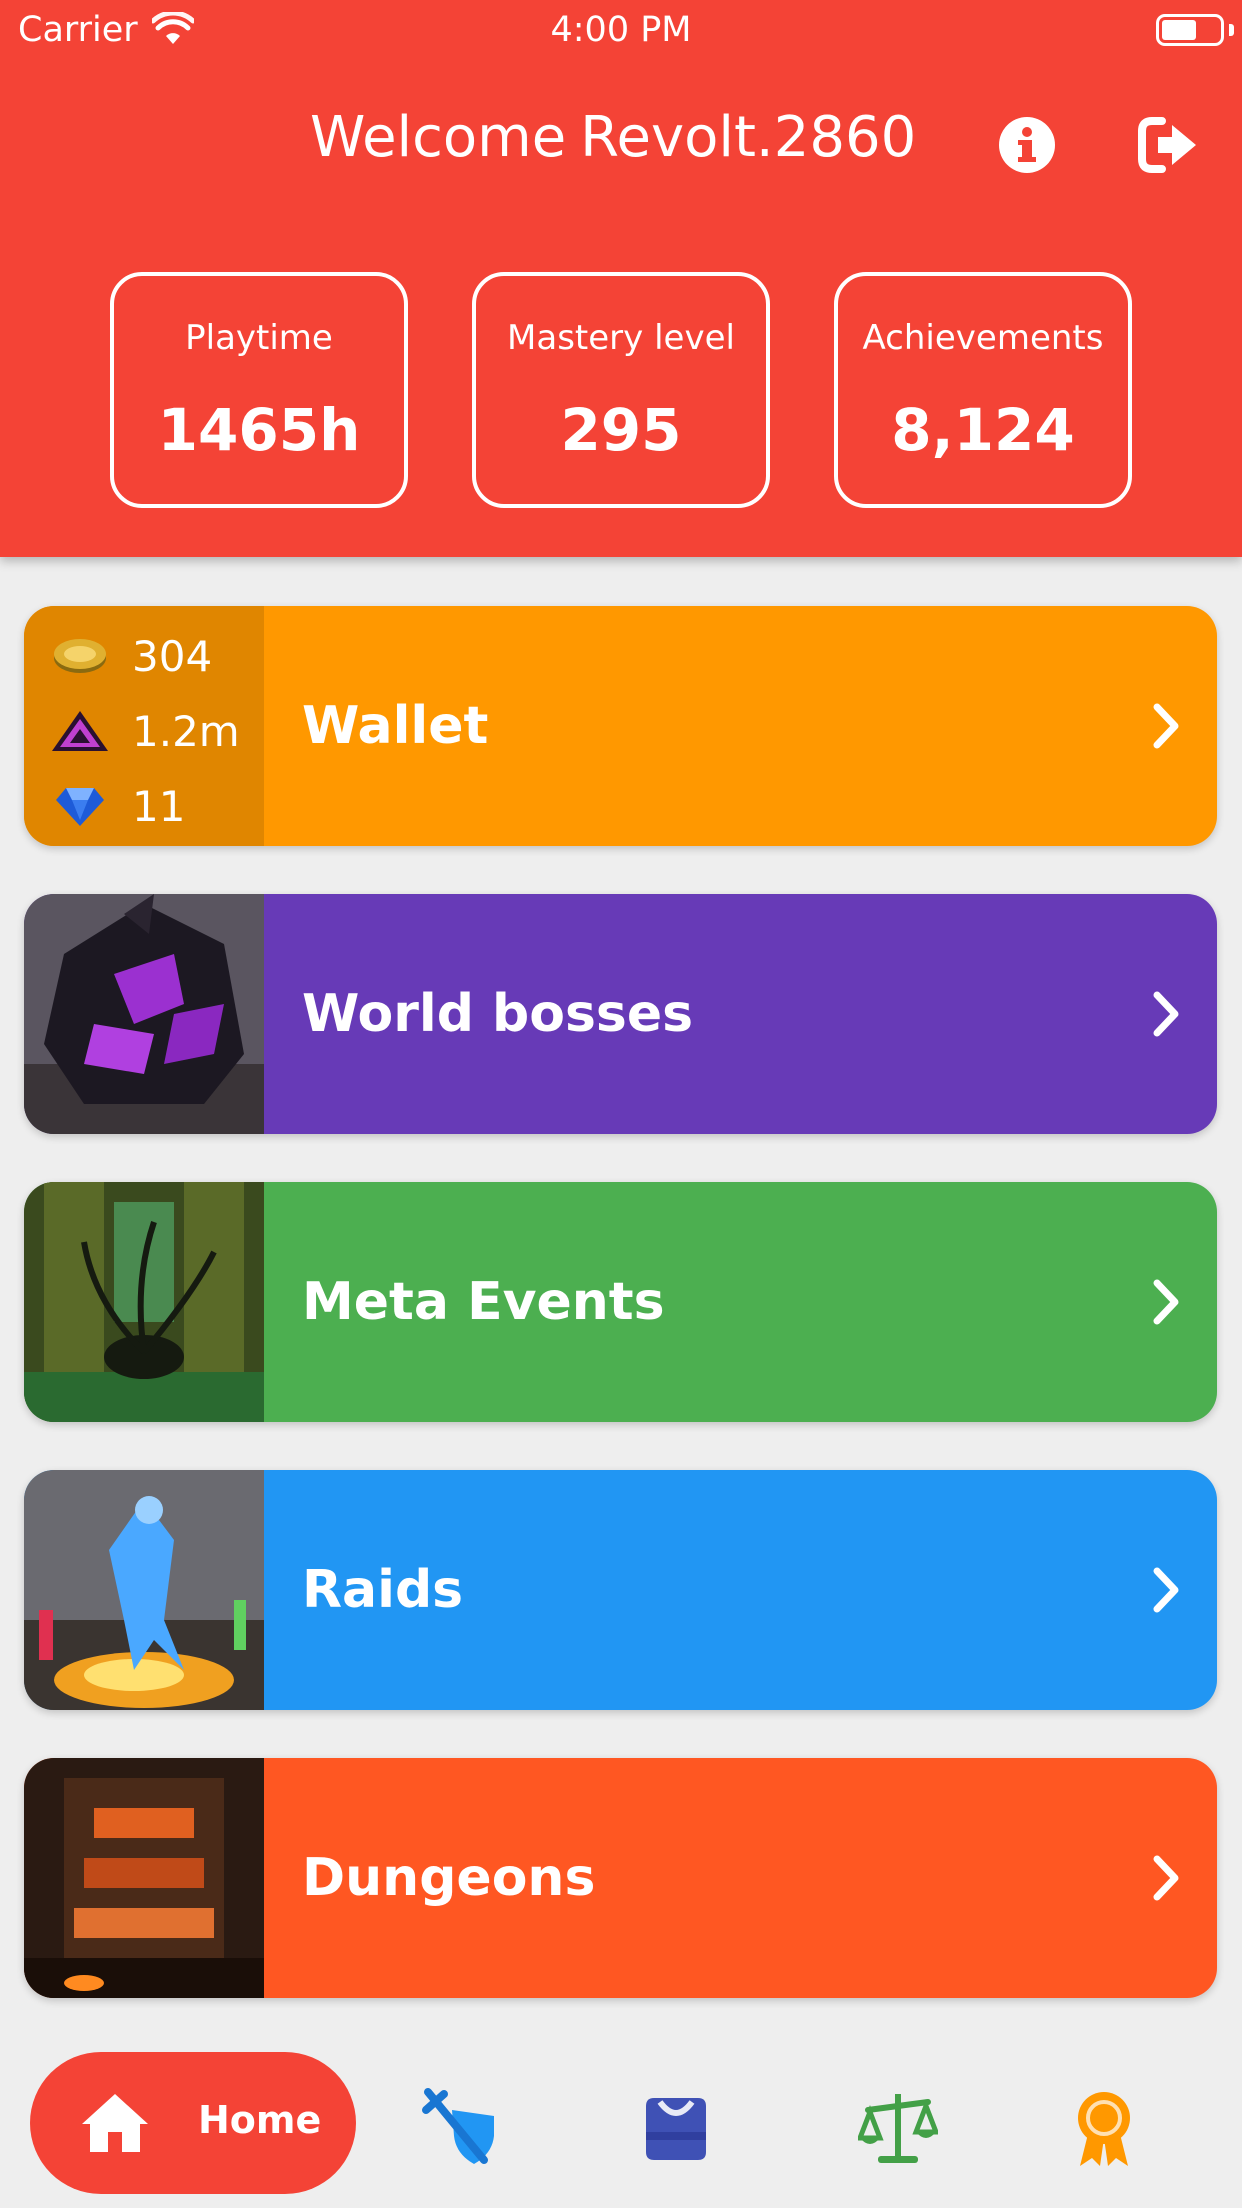 The height and width of the screenshot is (2208, 1242). What do you see at coordinates (115, 2123) in the screenshot?
I see `home-icon` at bounding box center [115, 2123].